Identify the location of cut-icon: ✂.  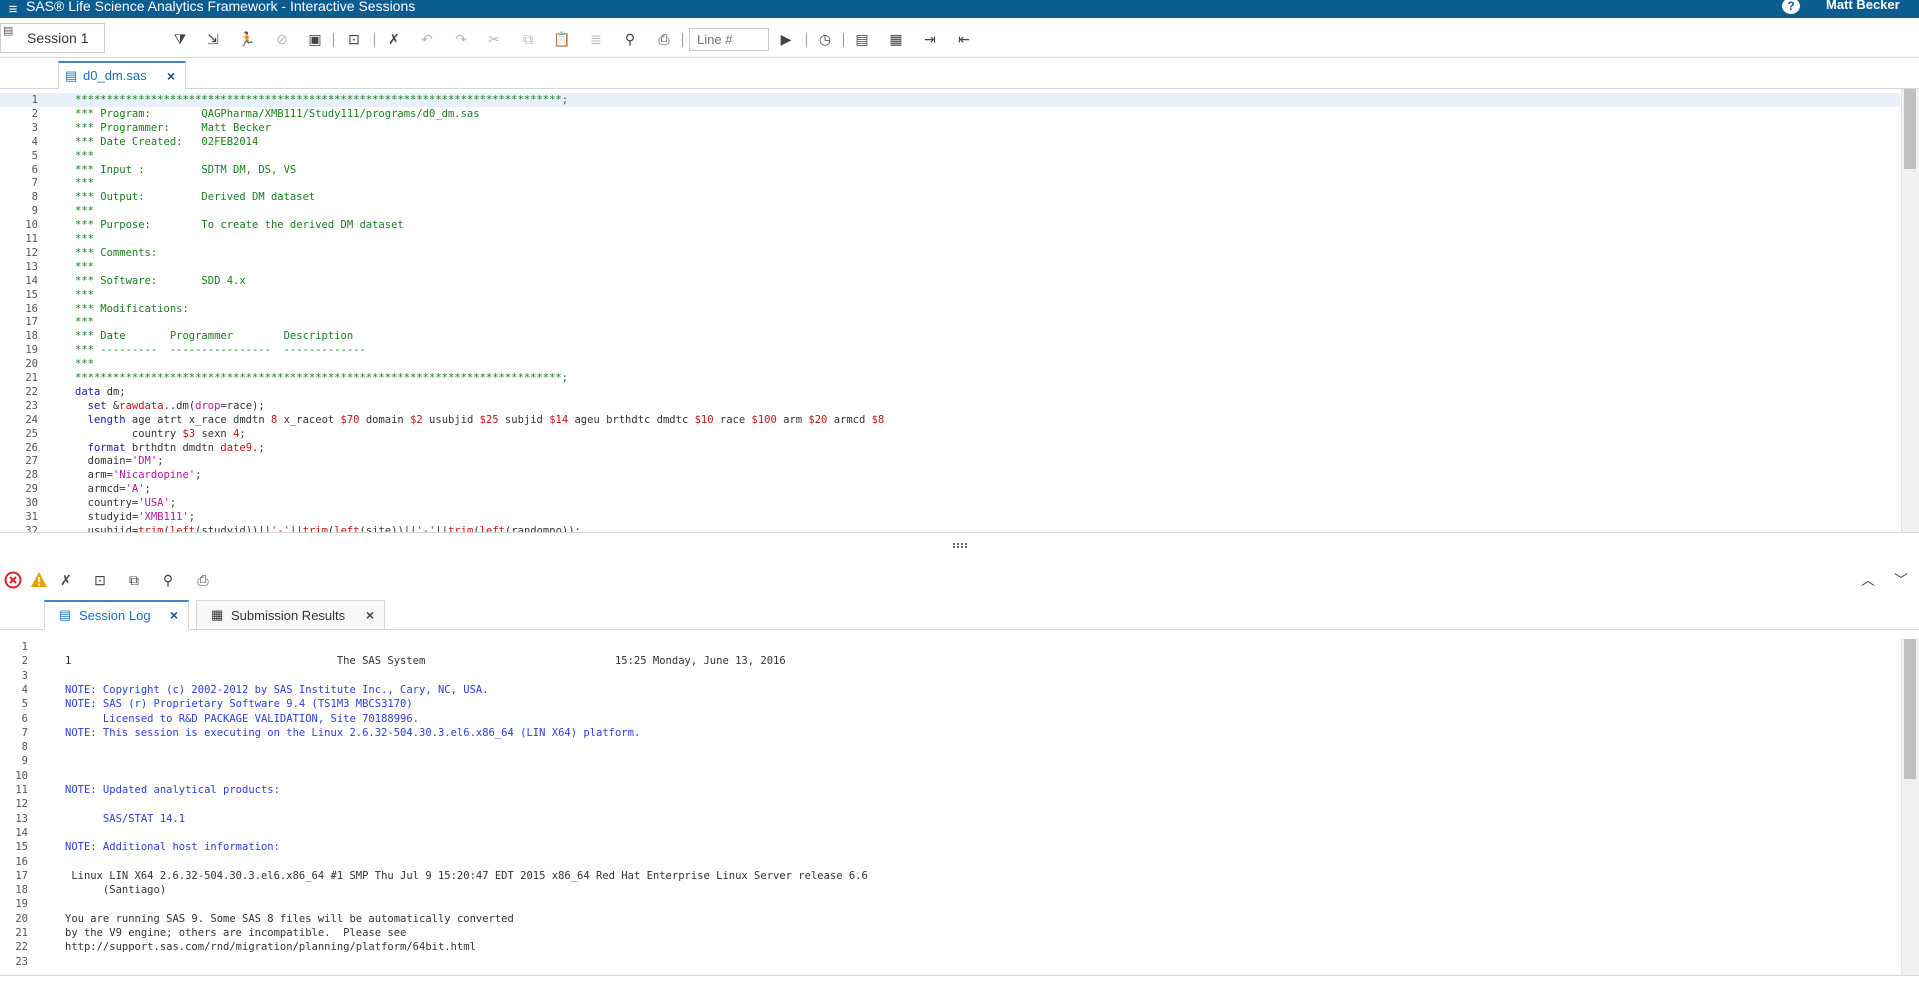
(494, 39).